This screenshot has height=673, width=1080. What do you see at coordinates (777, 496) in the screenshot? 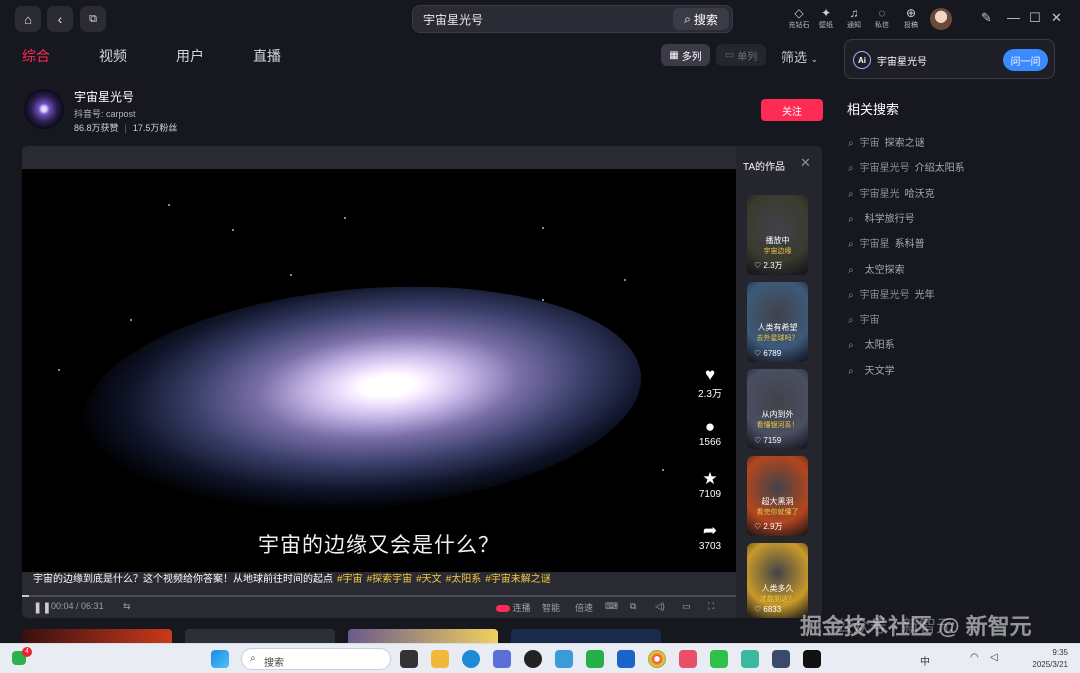
I see `work-thumbnail: 超大黑洞 看完你就懂了 ♡ 2.9万` at bounding box center [777, 496].